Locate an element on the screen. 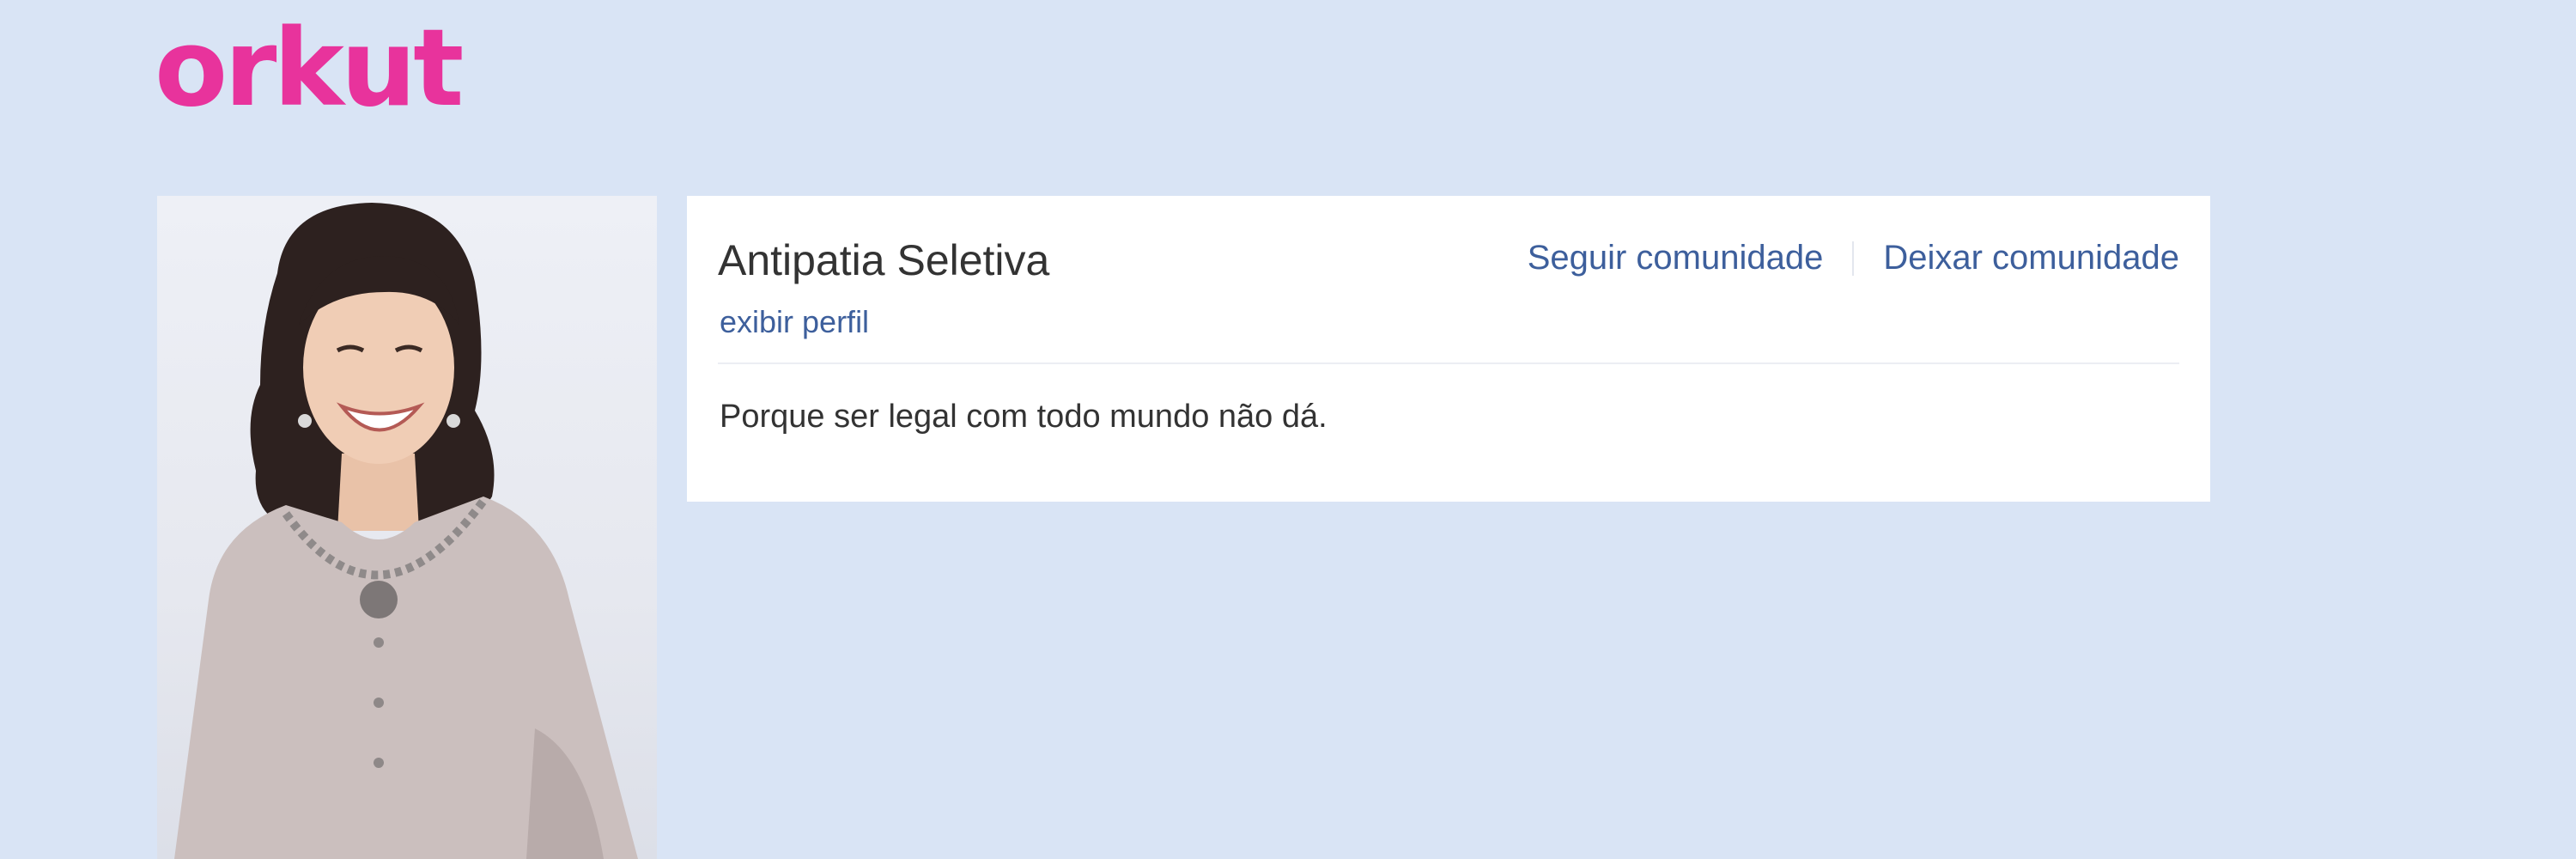 The height and width of the screenshot is (859, 2576). community-avatar is located at coordinates (407, 527).